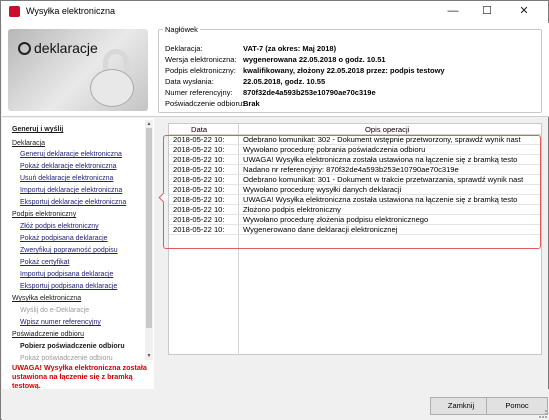  Describe the element at coordinates (149, 356) in the screenshot. I see `scroll-down-icon: ▼` at that location.